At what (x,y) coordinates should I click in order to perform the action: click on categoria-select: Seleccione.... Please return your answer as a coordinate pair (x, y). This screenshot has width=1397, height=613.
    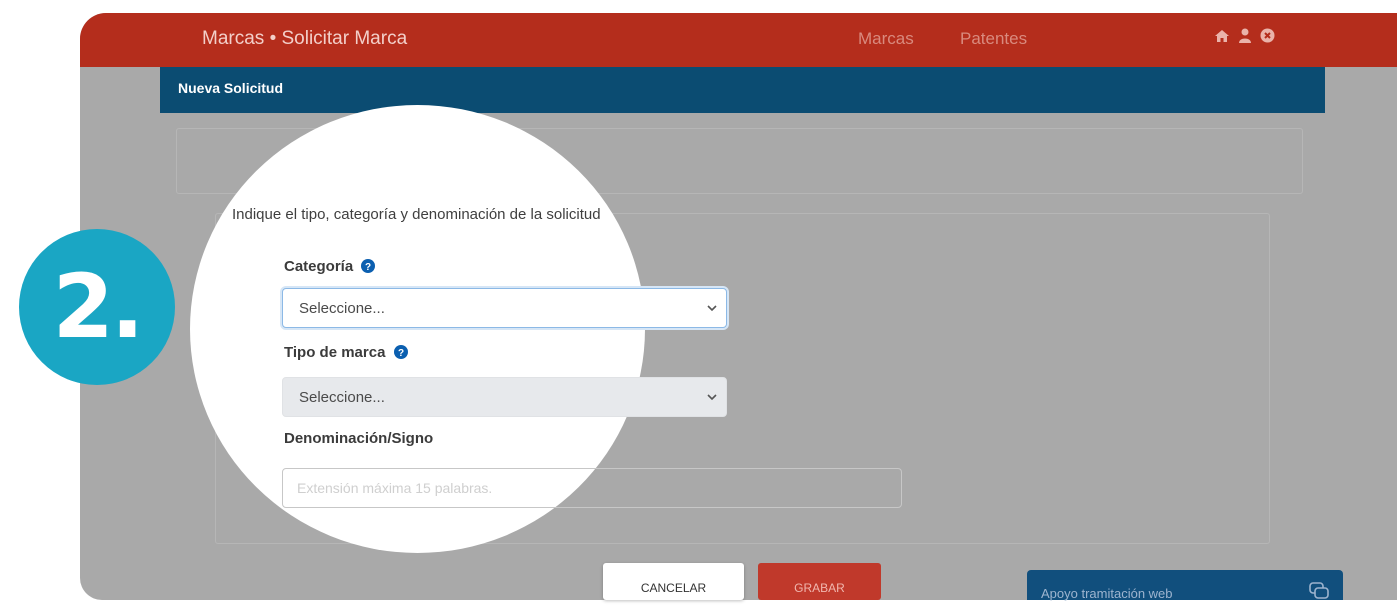
    Looking at the image, I should click on (504, 308).